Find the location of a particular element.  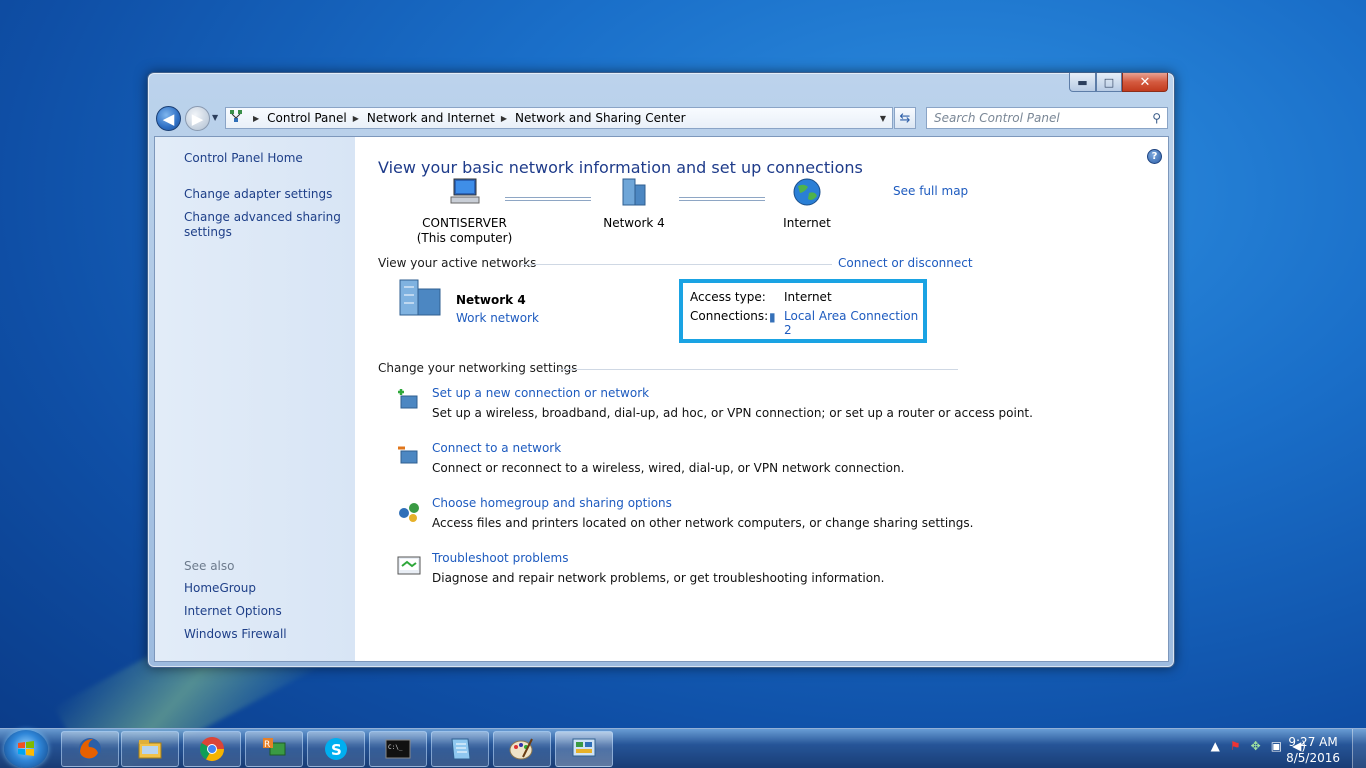

map-node-network: Network 4 is located at coordinates (634, 204).